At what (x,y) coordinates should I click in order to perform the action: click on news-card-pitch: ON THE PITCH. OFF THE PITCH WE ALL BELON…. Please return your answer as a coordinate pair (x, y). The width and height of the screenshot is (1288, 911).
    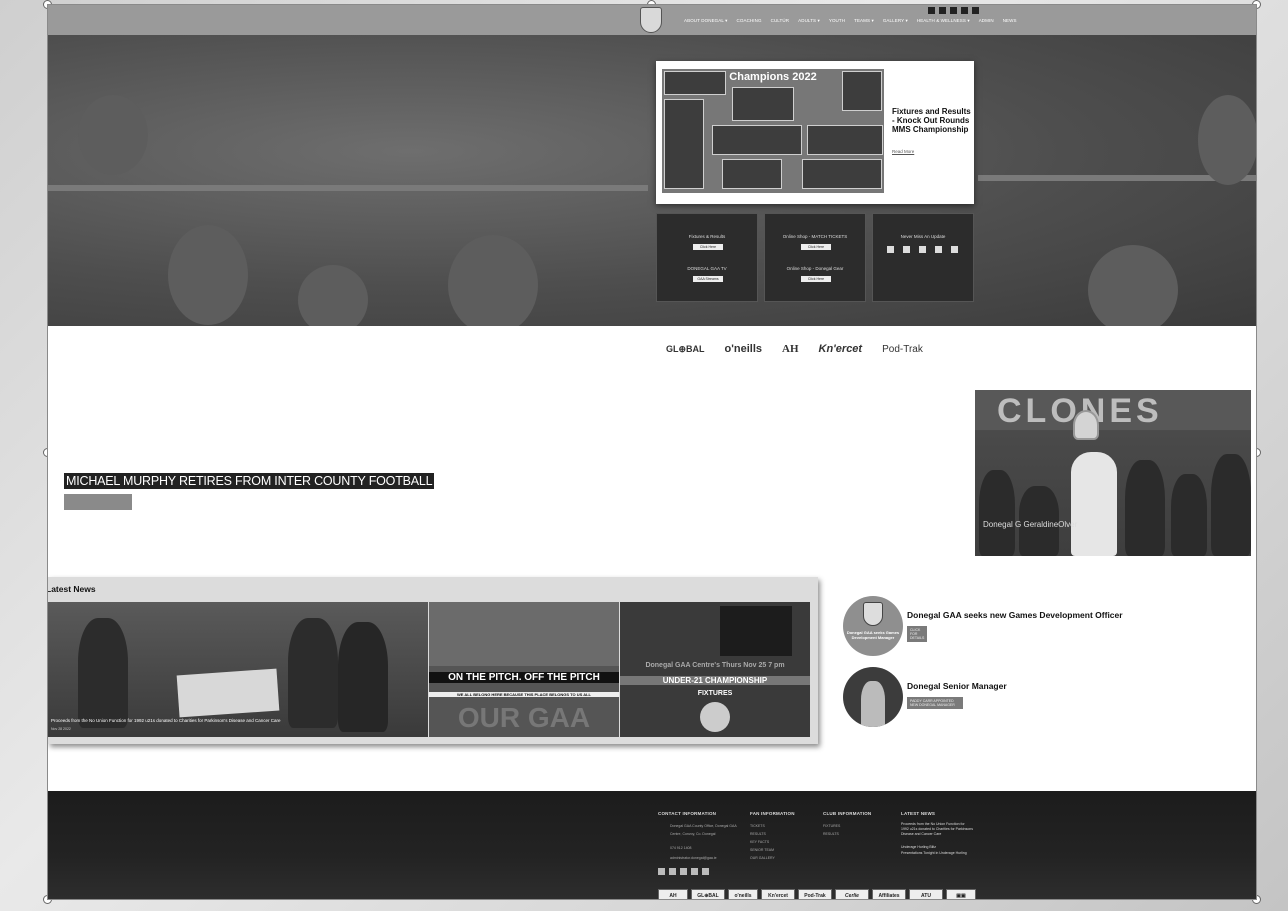
    Looking at the image, I should click on (524, 669).